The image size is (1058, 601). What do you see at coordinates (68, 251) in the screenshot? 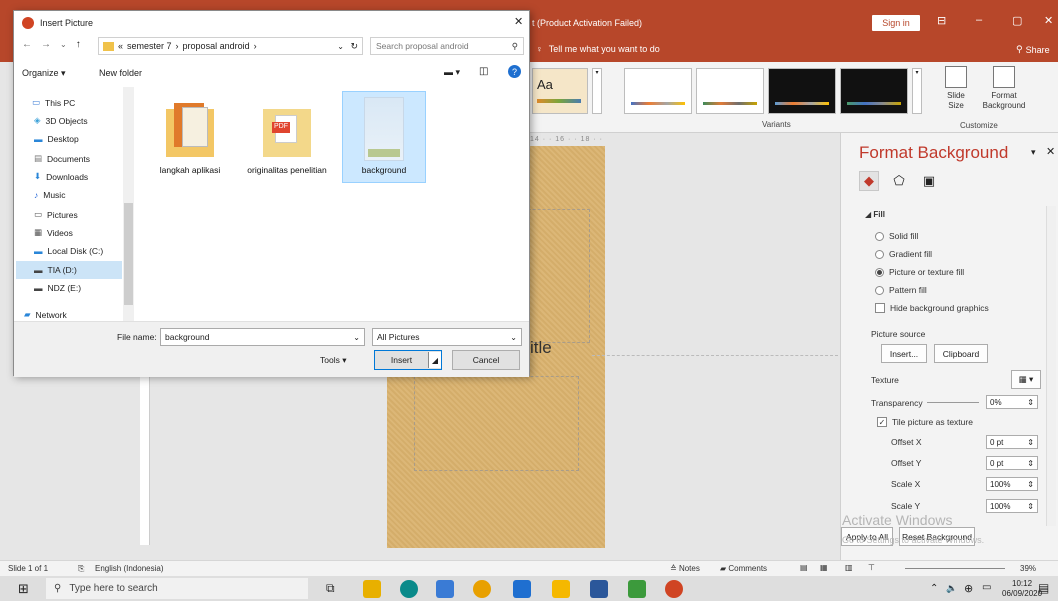
I see `nav-item-local-disk-c: ▬ Local Disk (C:)` at bounding box center [68, 251].